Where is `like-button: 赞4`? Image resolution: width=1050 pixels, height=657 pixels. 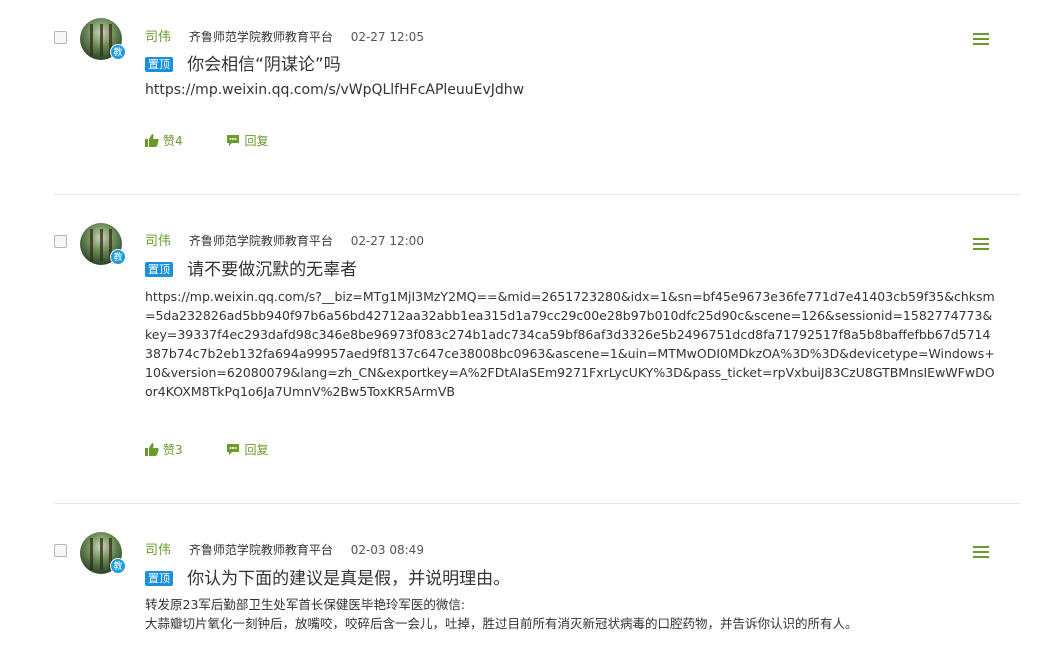
like-button: 赞4 is located at coordinates (164, 140).